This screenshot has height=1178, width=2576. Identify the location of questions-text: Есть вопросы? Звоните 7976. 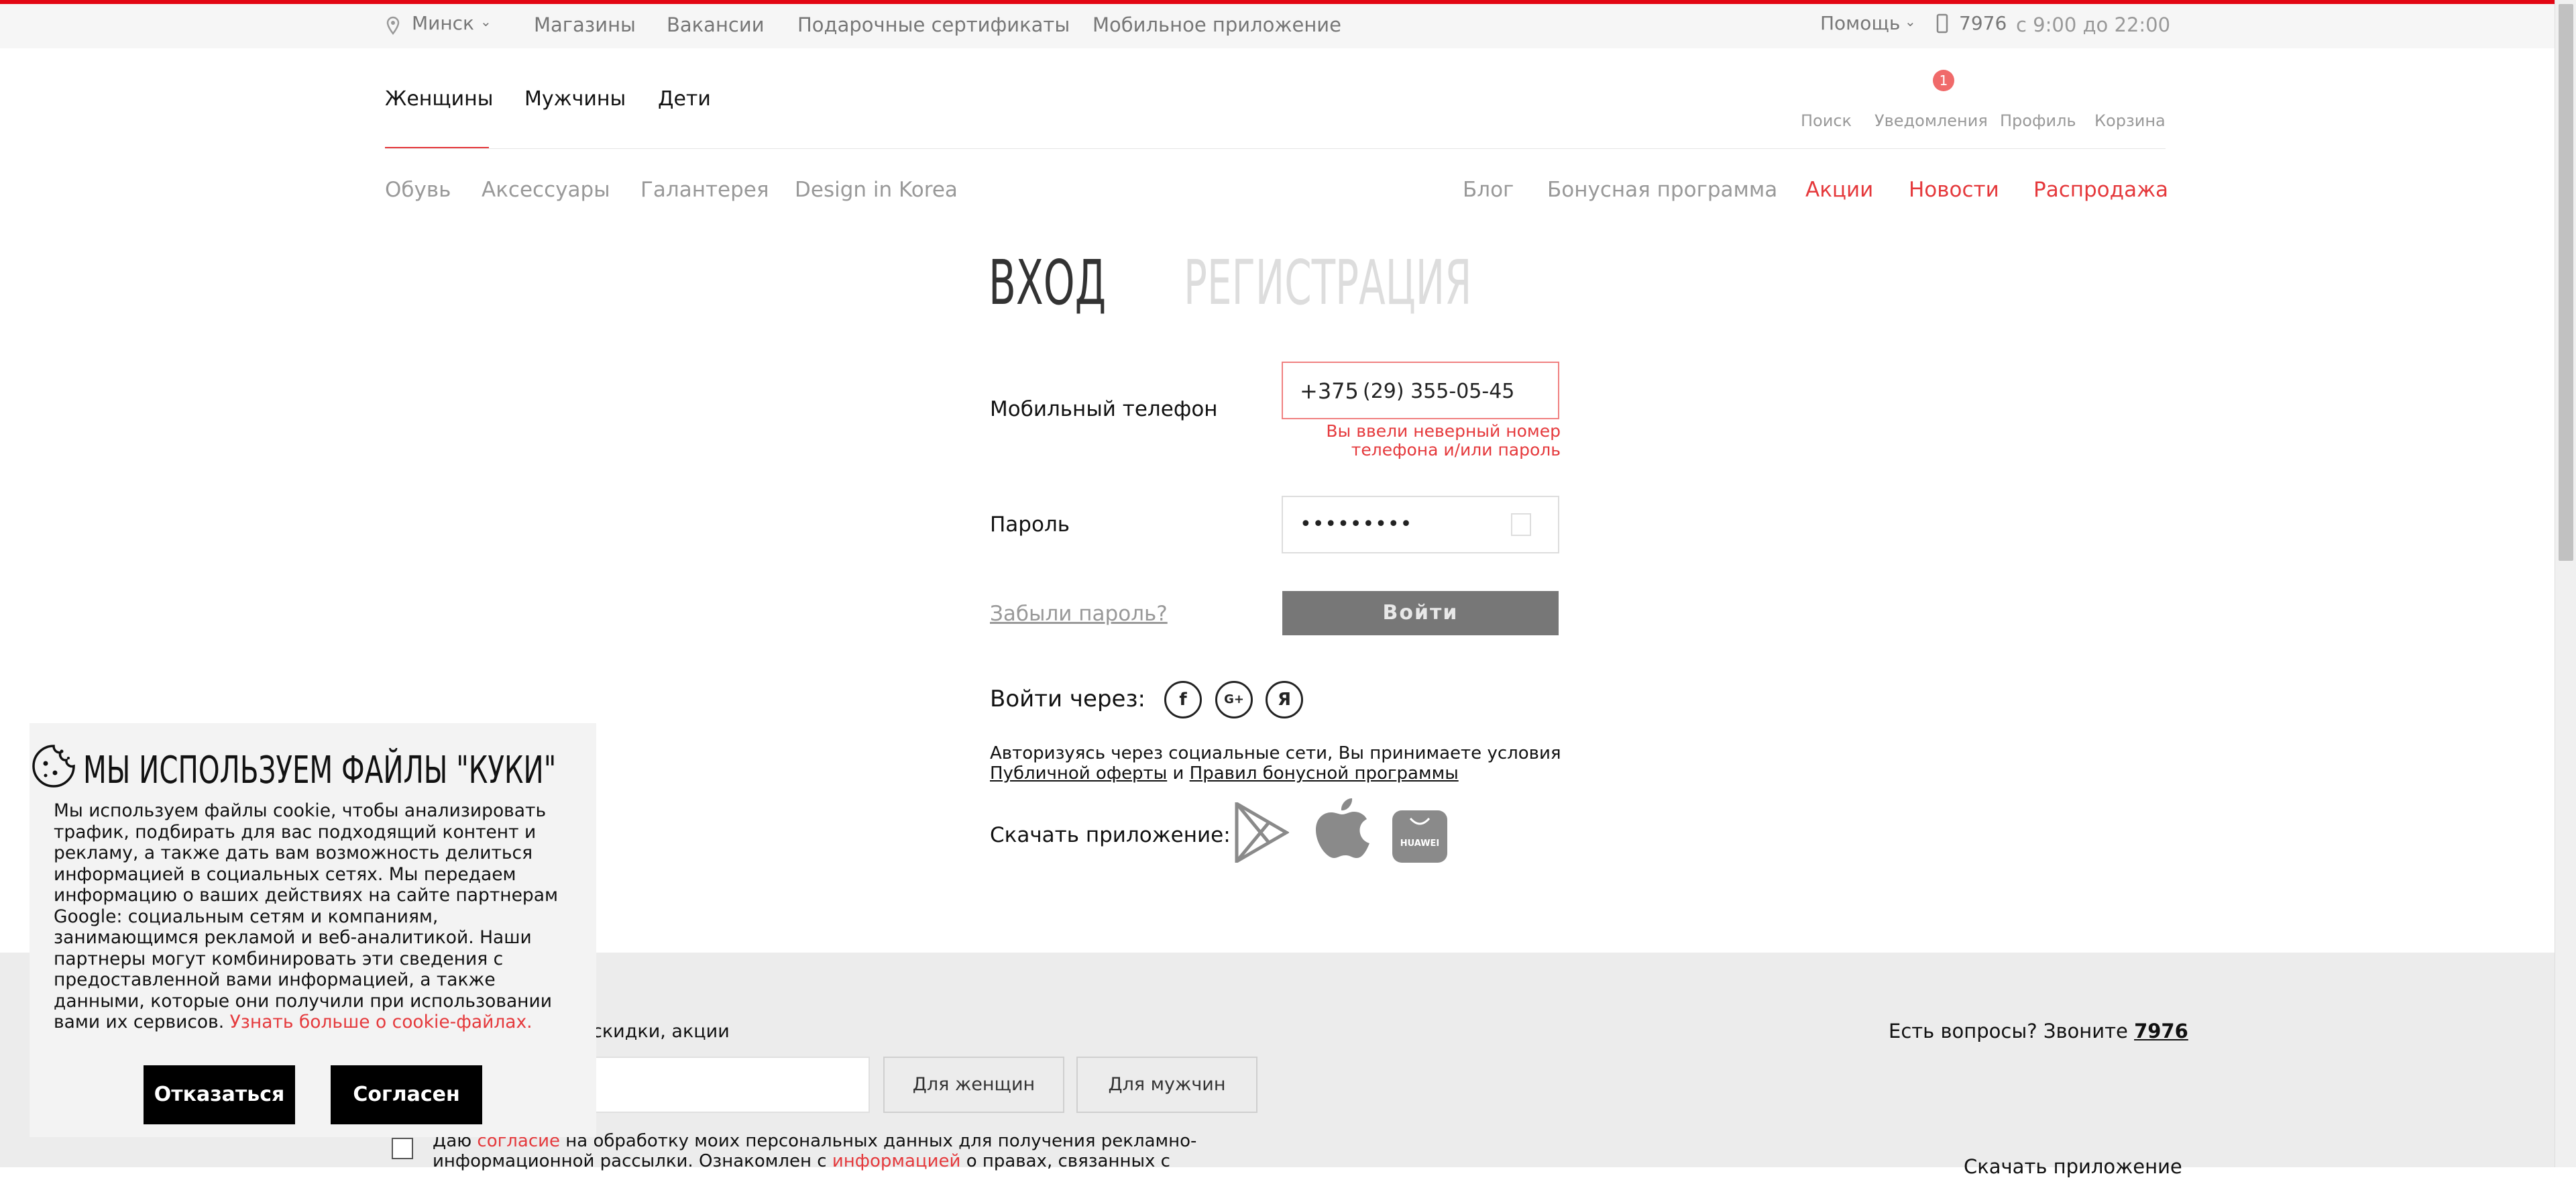
(2038, 1031).